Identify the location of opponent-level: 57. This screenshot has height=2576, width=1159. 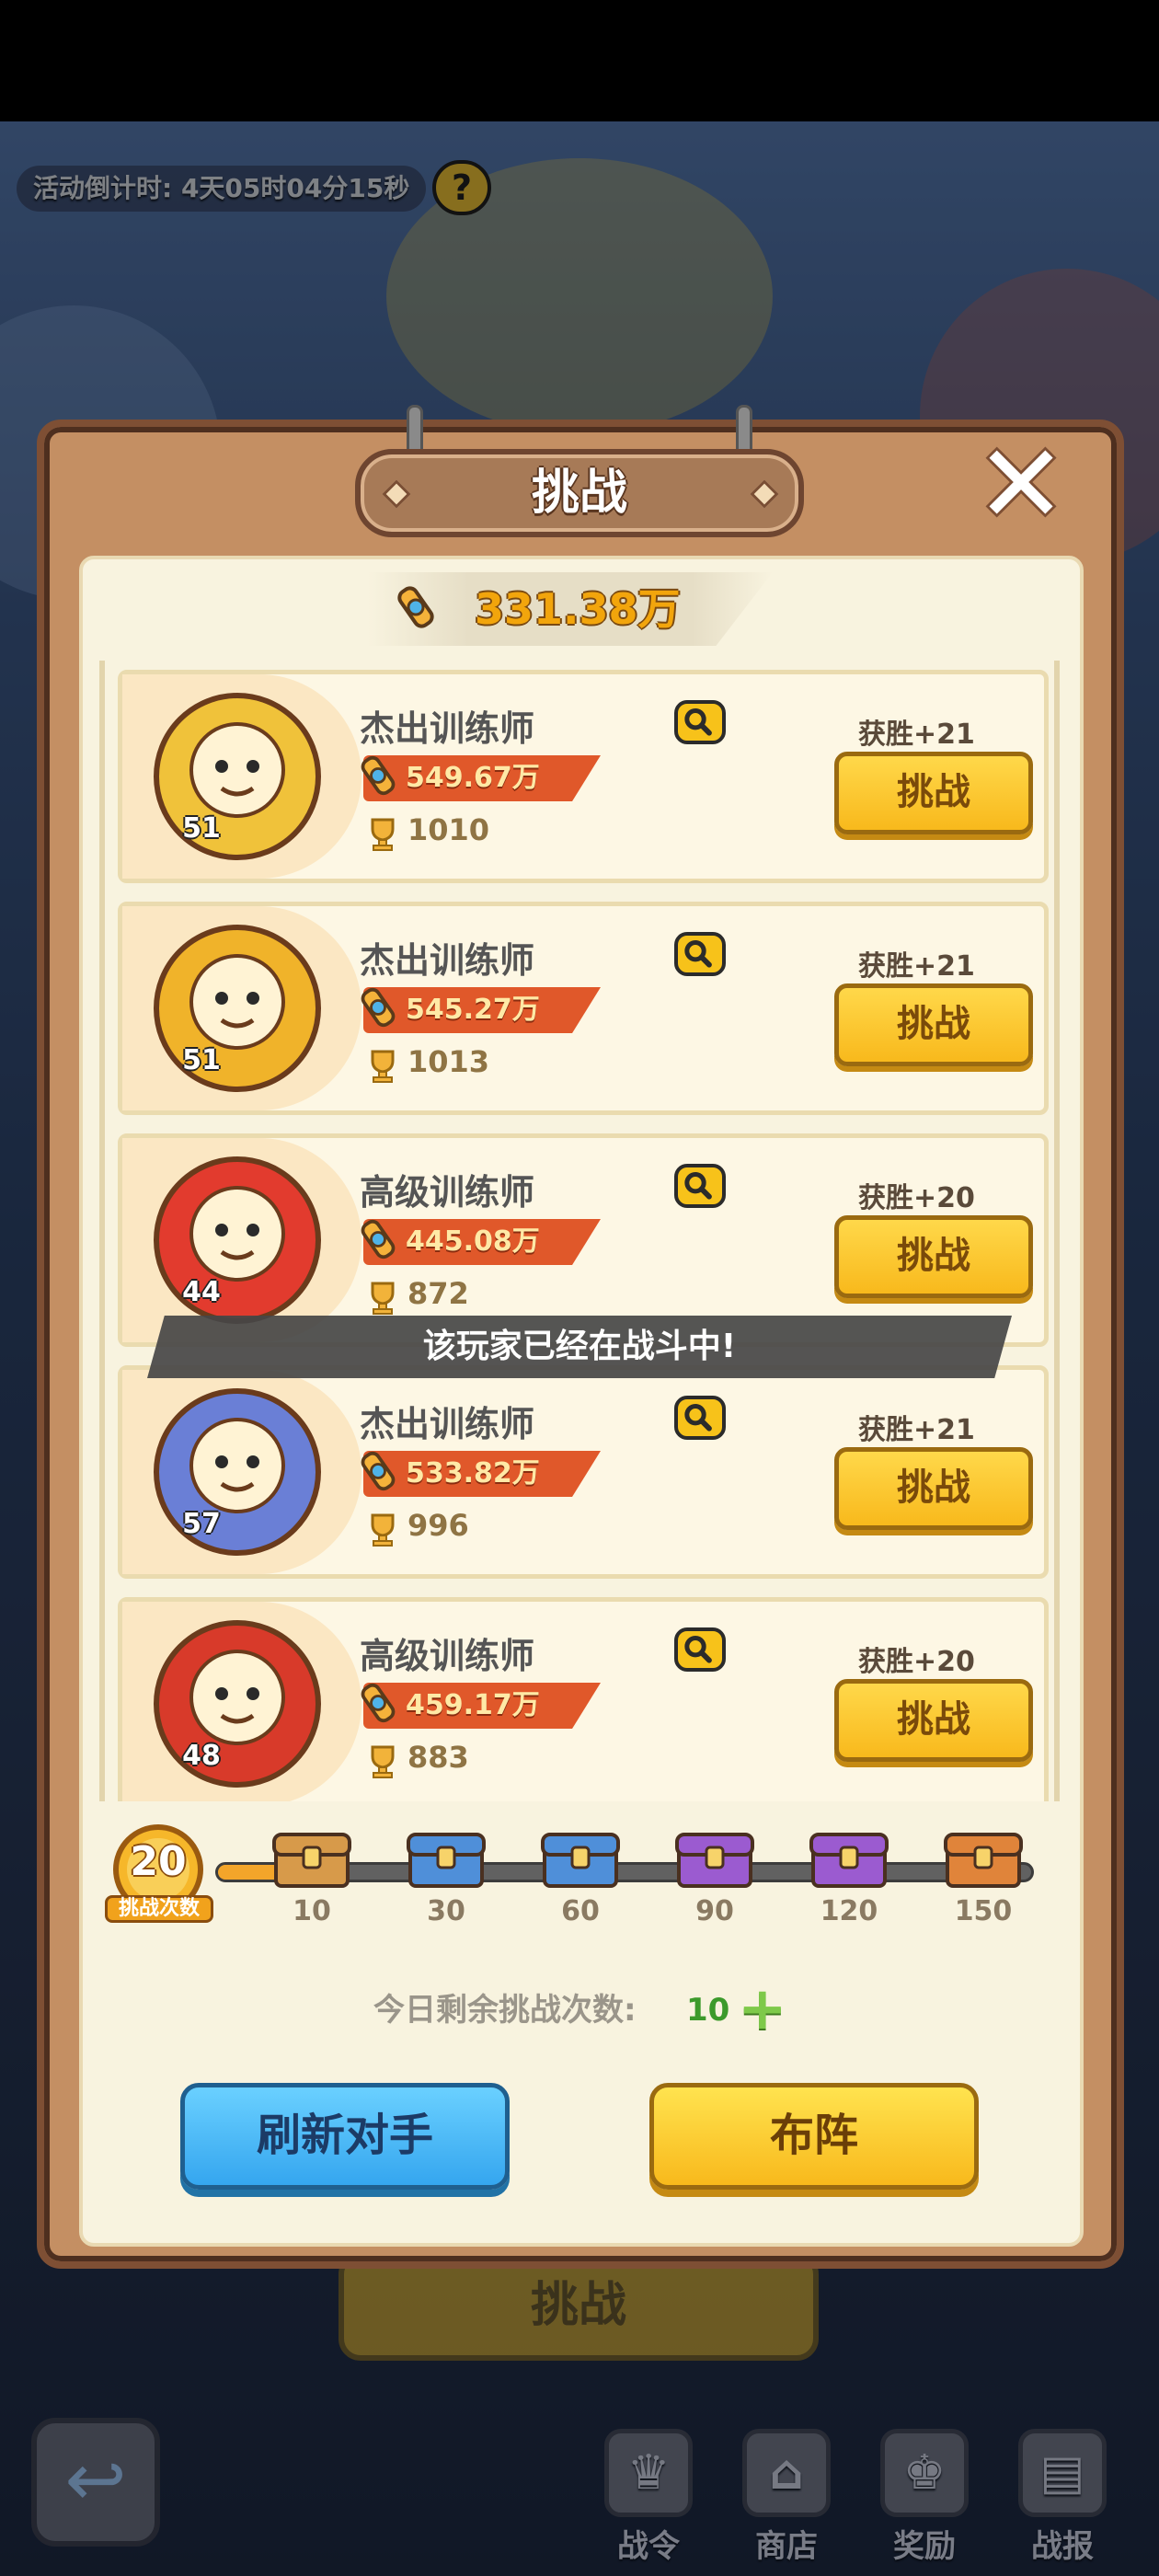
(201, 1524).